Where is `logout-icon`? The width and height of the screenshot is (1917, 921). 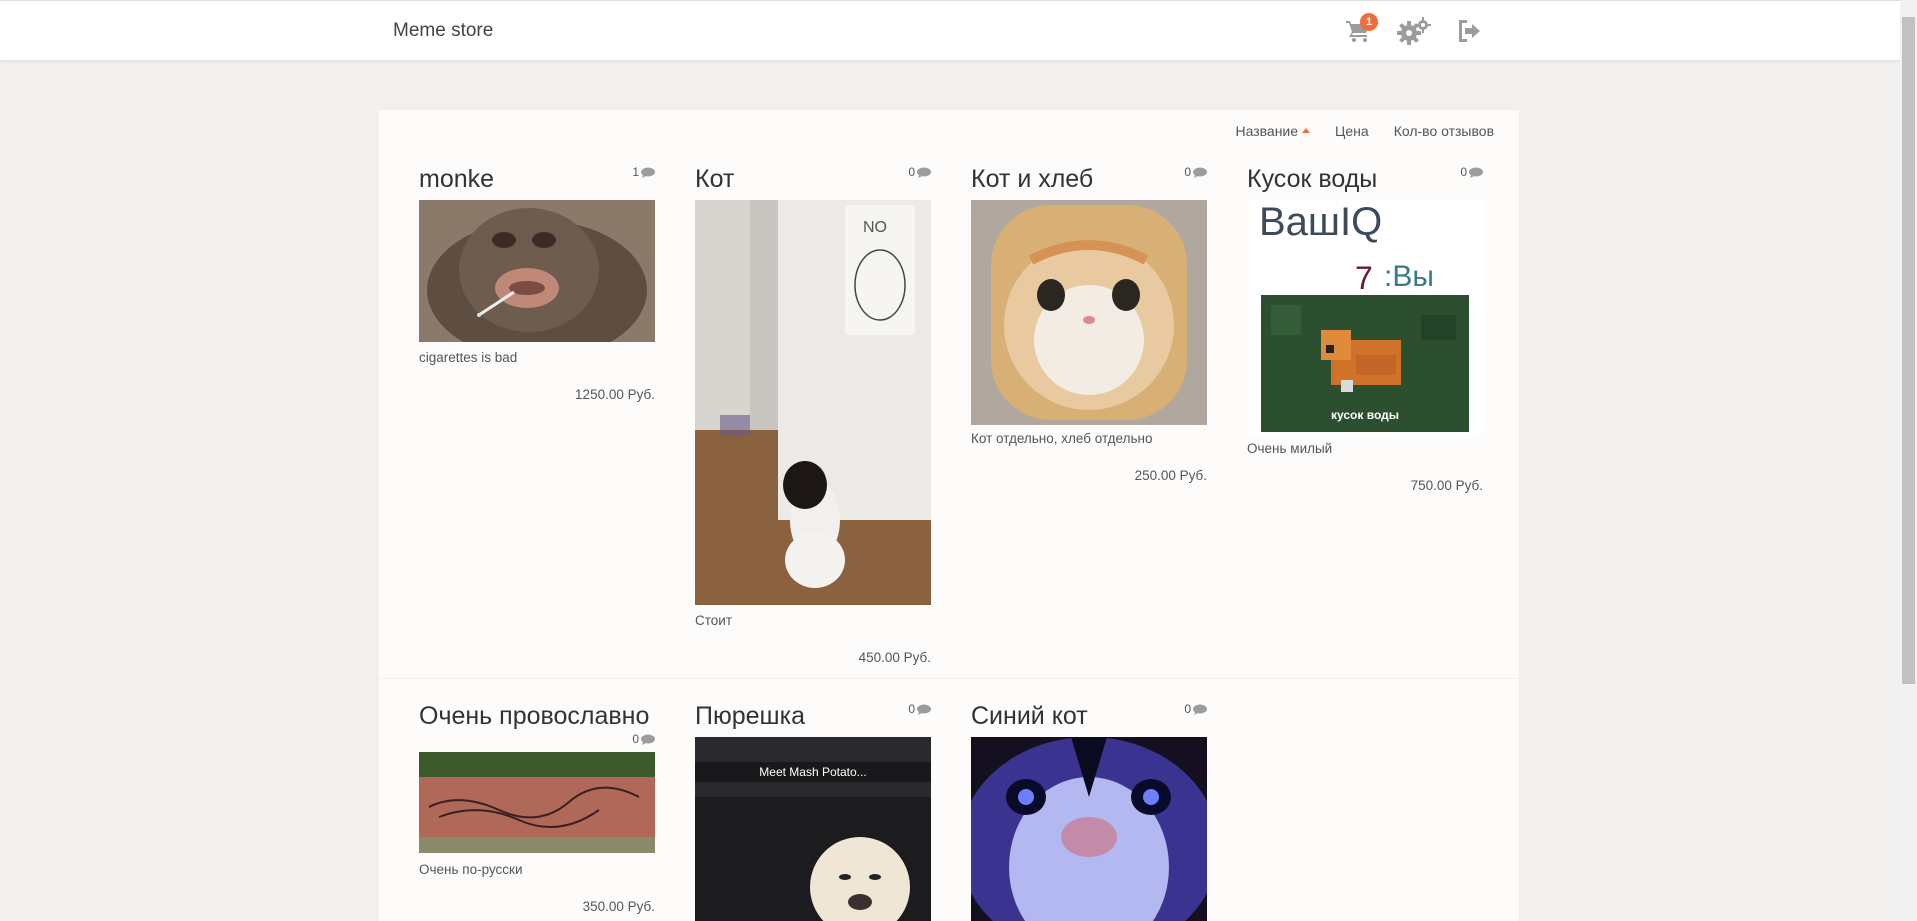 logout-icon is located at coordinates (1470, 33).